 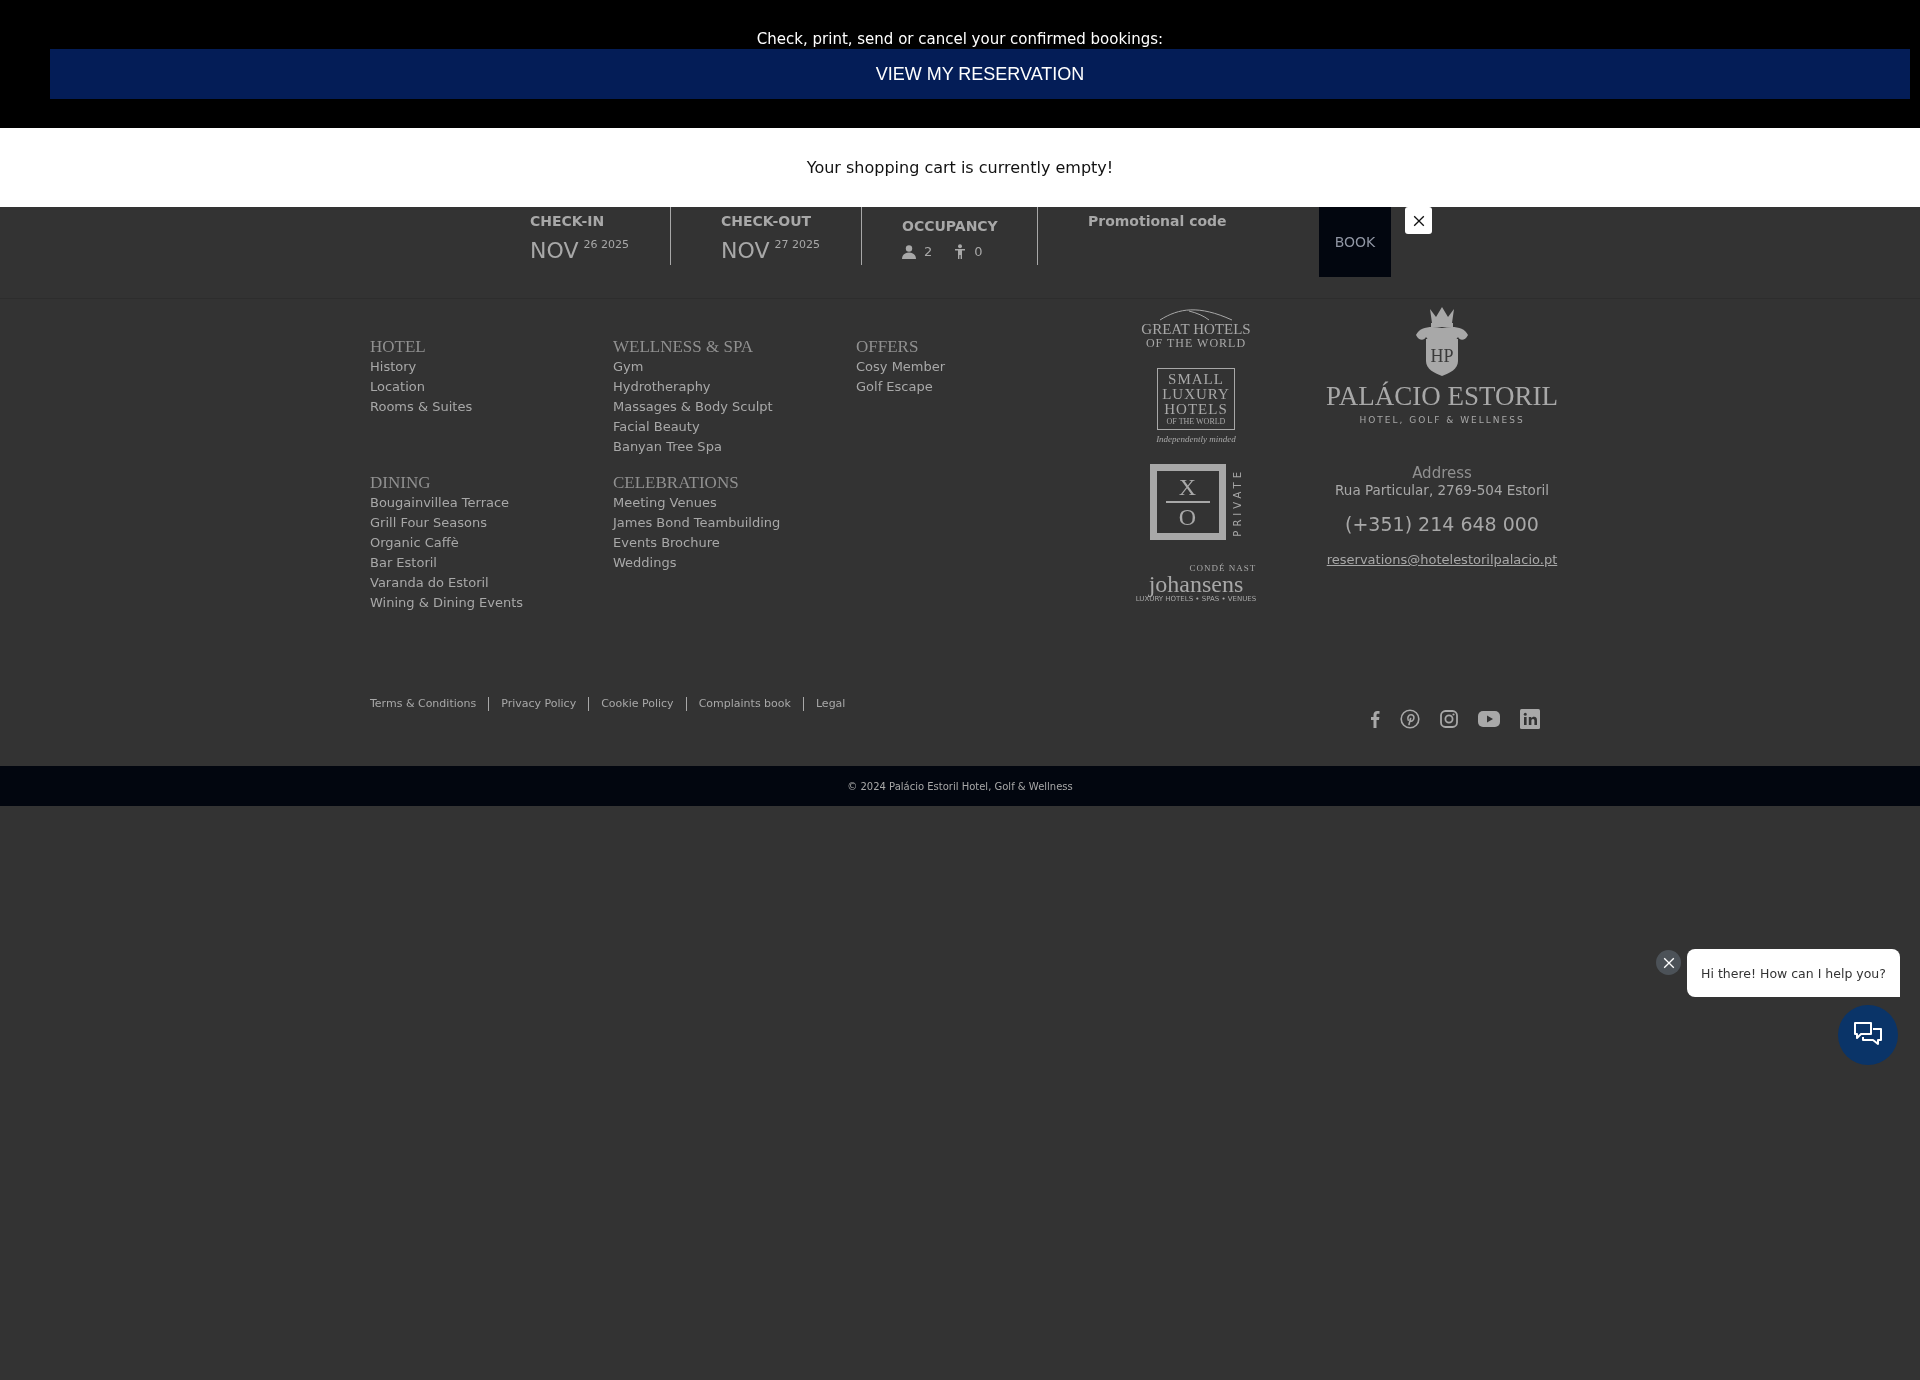 What do you see at coordinates (830, 704) in the screenshot?
I see `legal-link: Legal` at bounding box center [830, 704].